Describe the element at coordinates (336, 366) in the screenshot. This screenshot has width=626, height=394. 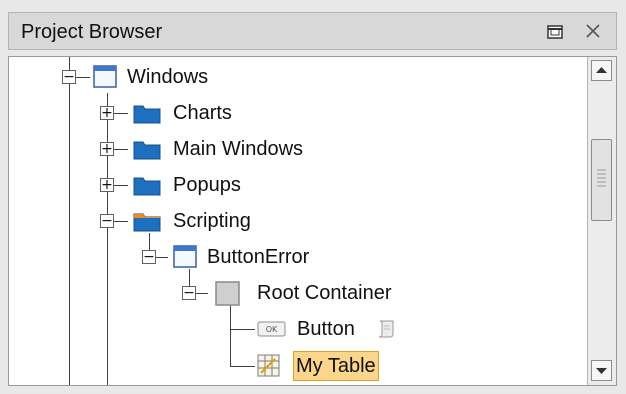
I see `tree-node-label: My Table` at that location.